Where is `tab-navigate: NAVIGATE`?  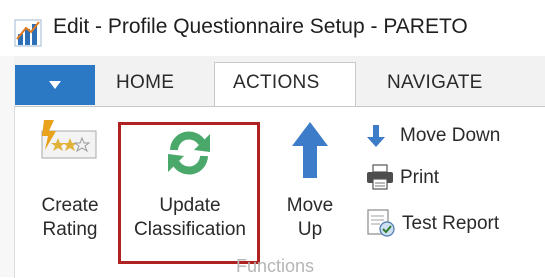 tab-navigate: NAVIGATE is located at coordinates (435, 83).